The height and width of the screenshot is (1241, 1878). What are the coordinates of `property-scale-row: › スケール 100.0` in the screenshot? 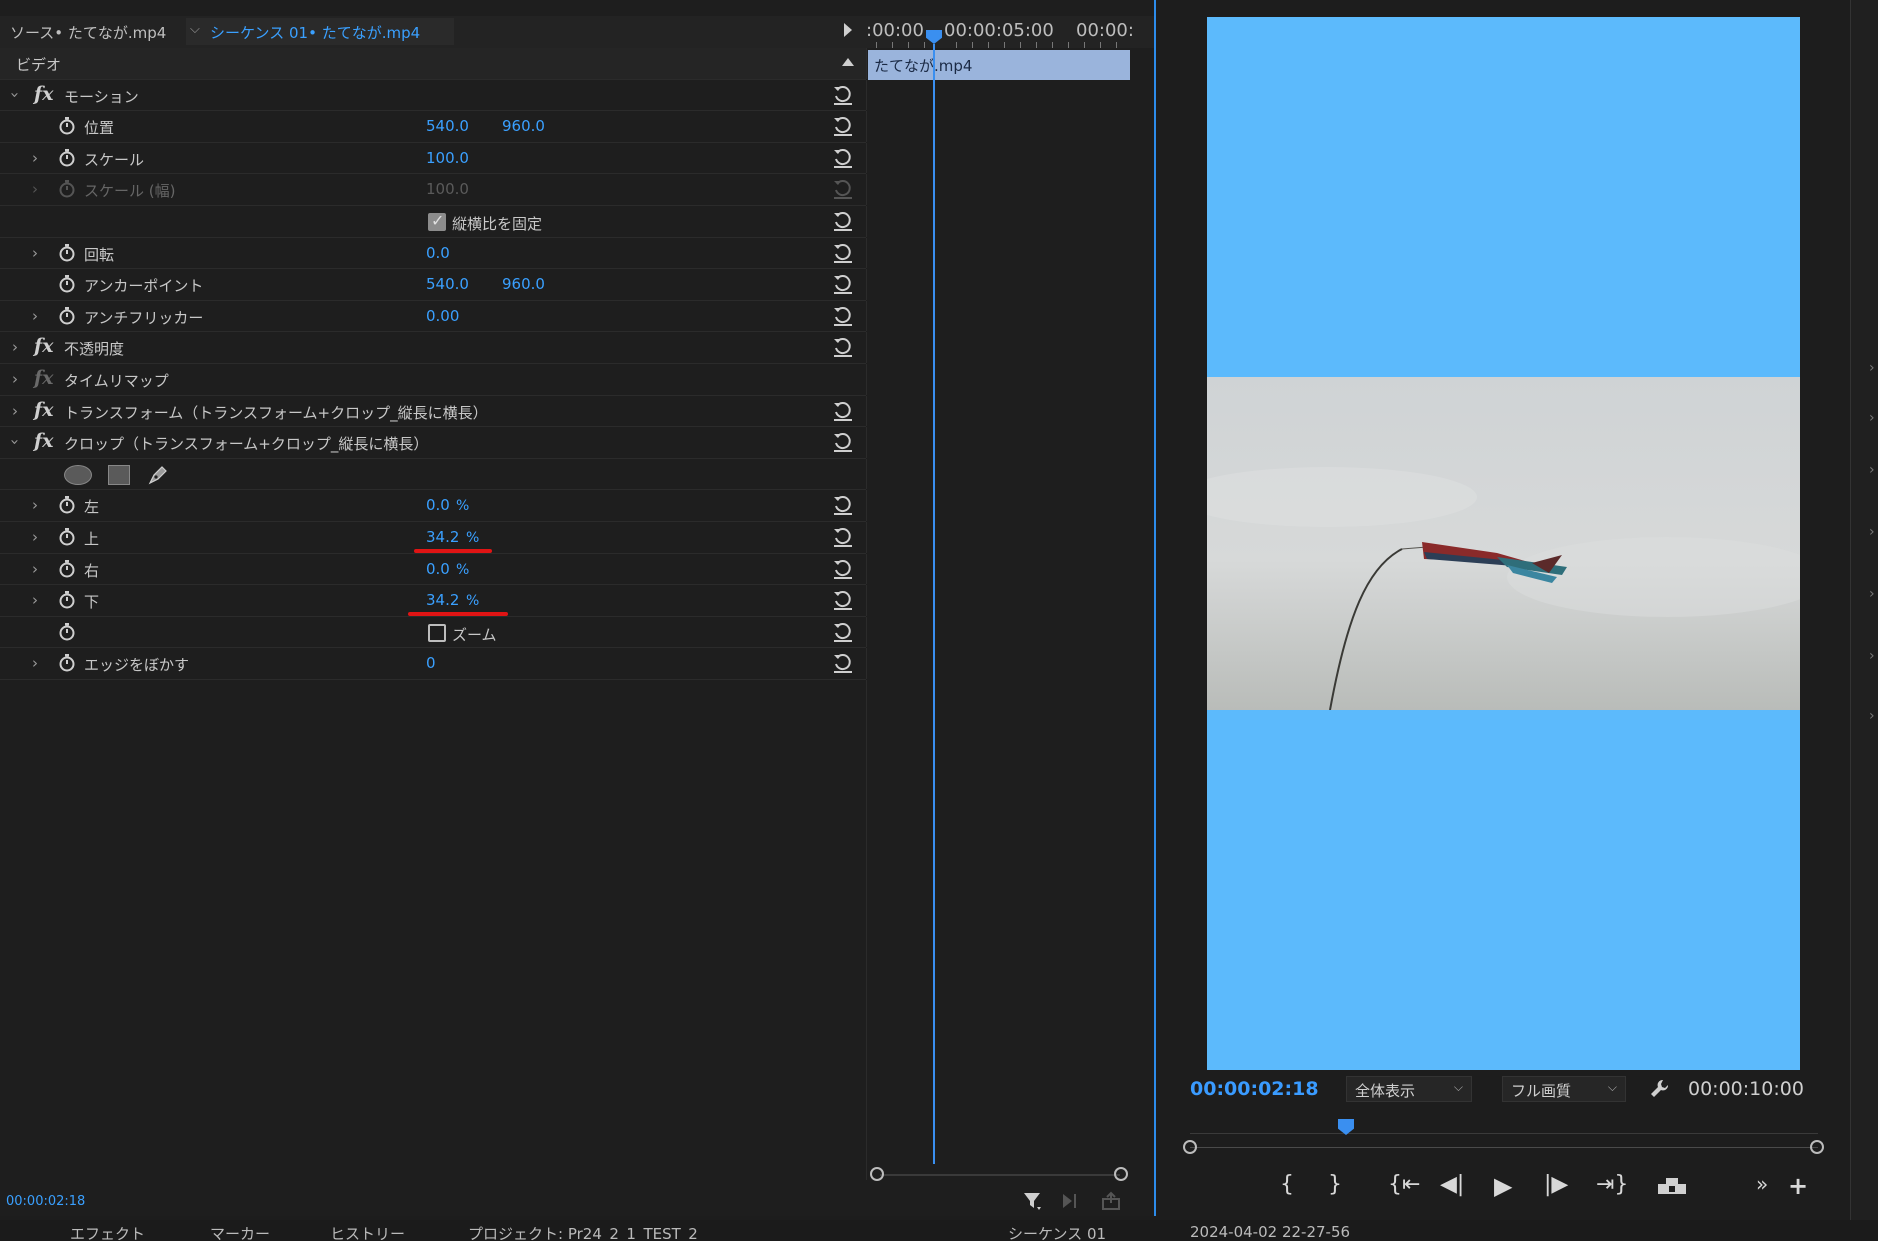 It's located at (433, 158).